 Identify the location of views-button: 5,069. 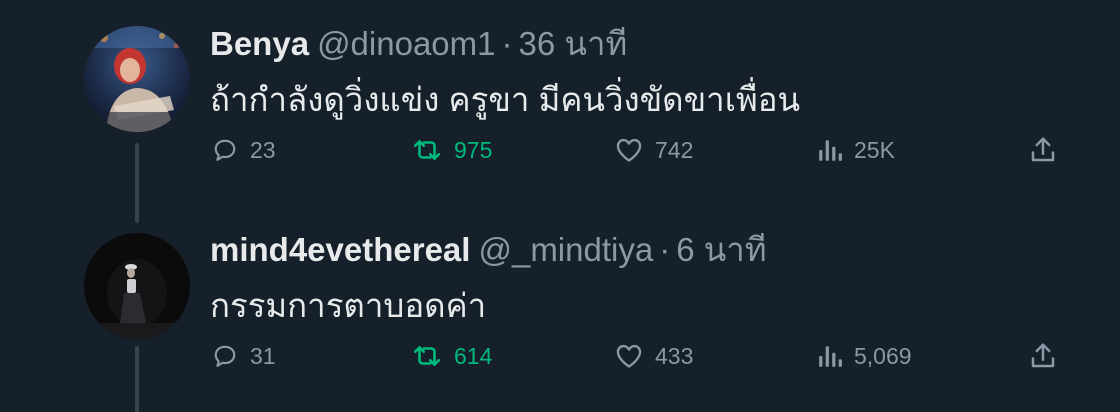
(865, 356).